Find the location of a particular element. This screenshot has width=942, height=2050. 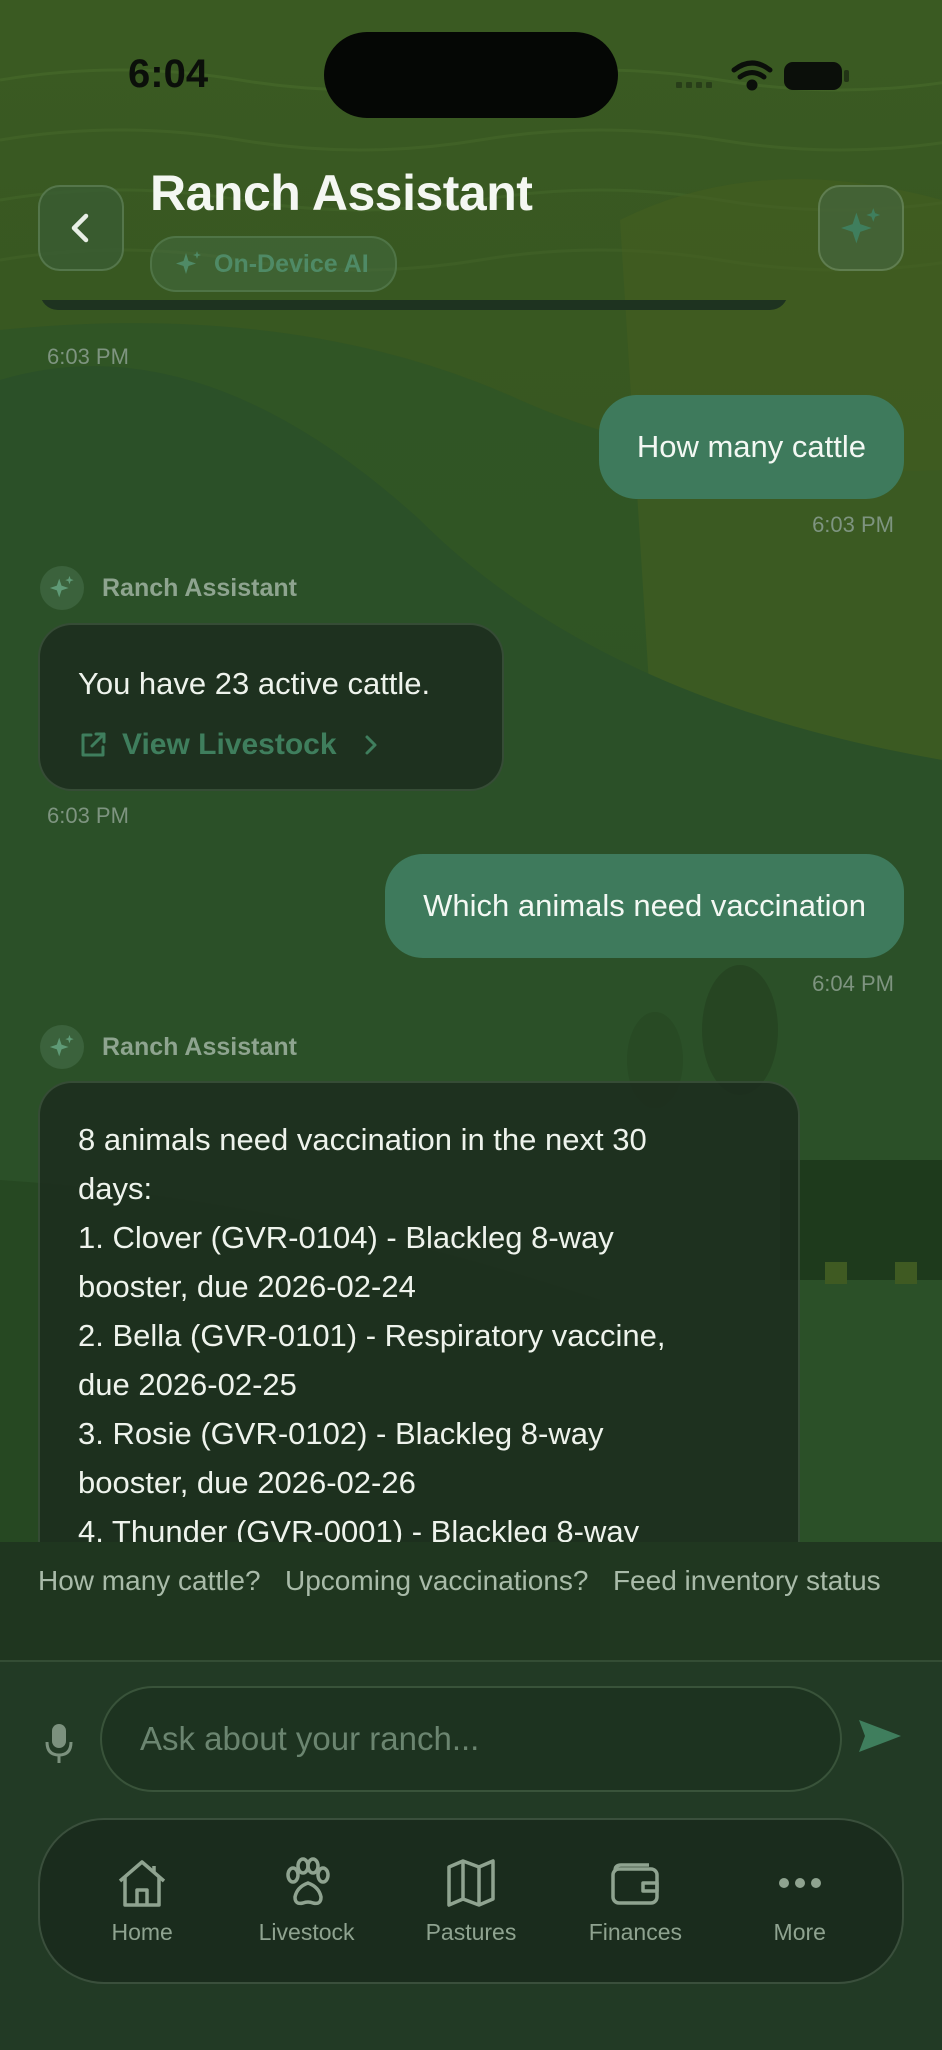

status-icons is located at coordinates (758, 78).